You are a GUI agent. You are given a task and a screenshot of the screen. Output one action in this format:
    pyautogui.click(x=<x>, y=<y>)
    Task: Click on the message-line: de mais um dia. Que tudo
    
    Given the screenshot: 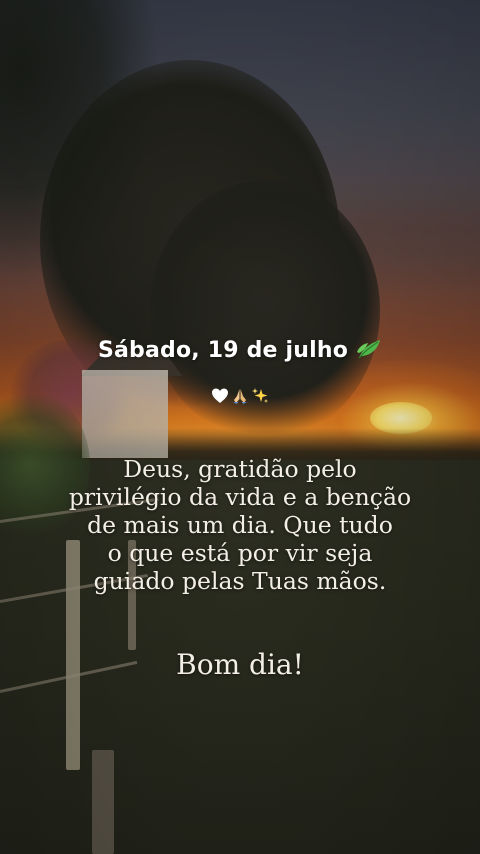 What is the action you would take?
    pyautogui.click(x=240, y=525)
    